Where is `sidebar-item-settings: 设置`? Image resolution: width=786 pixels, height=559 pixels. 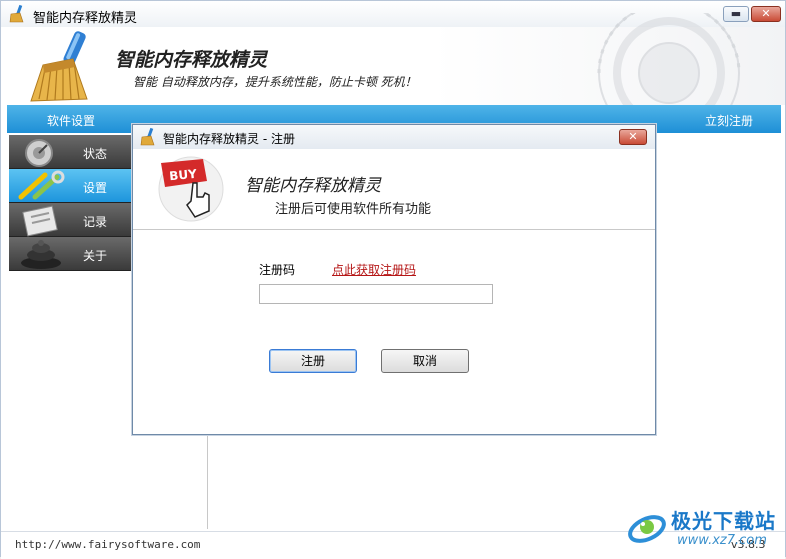
sidebar-item-settings: 设置 is located at coordinates (71, 186).